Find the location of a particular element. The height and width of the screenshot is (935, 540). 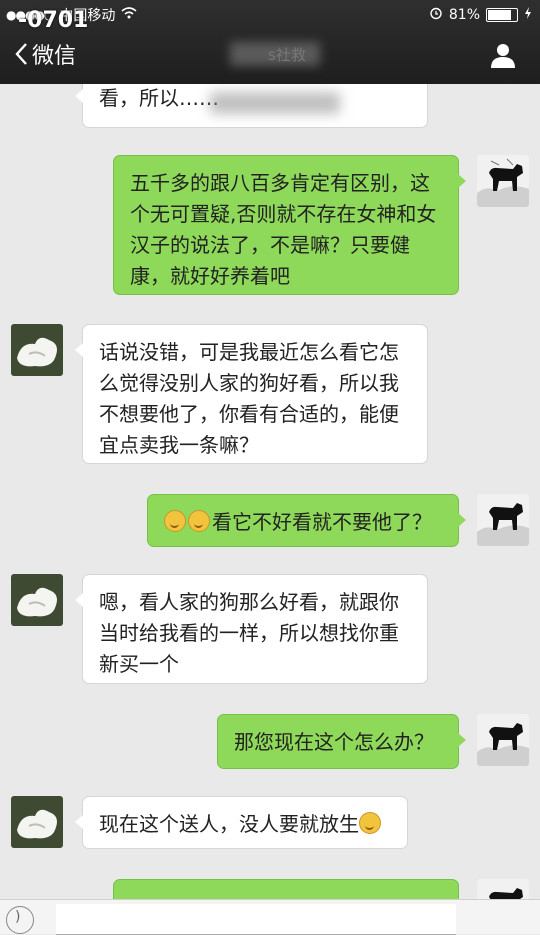

profile-button is located at coordinates (503, 57).